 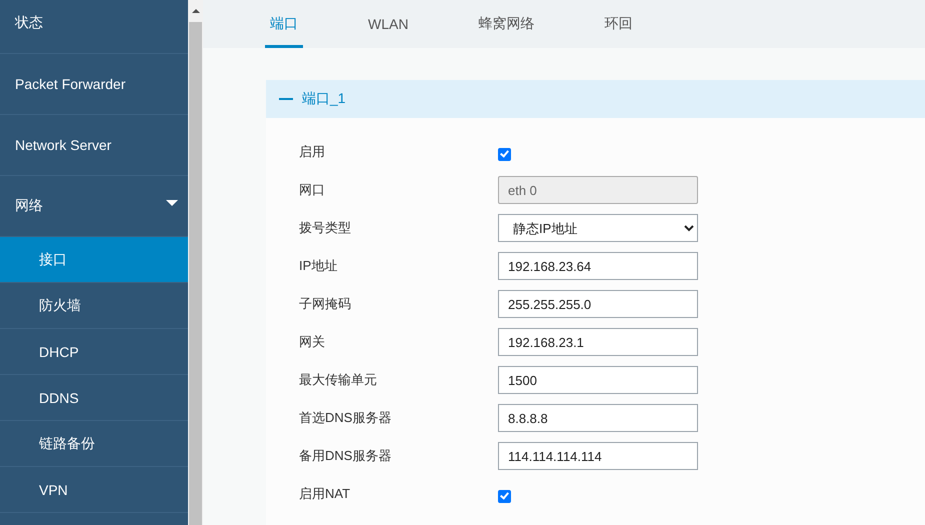 What do you see at coordinates (598, 228) in the screenshot?
I see `select-field: 静态IP地址` at bounding box center [598, 228].